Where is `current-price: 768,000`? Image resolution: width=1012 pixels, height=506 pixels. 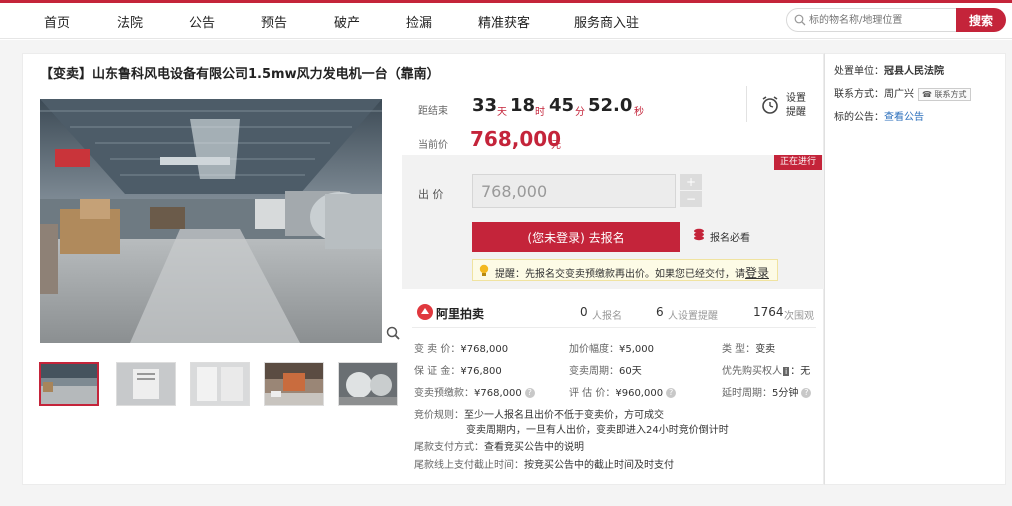
current-price: 768,000 is located at coordinates (516, 139).